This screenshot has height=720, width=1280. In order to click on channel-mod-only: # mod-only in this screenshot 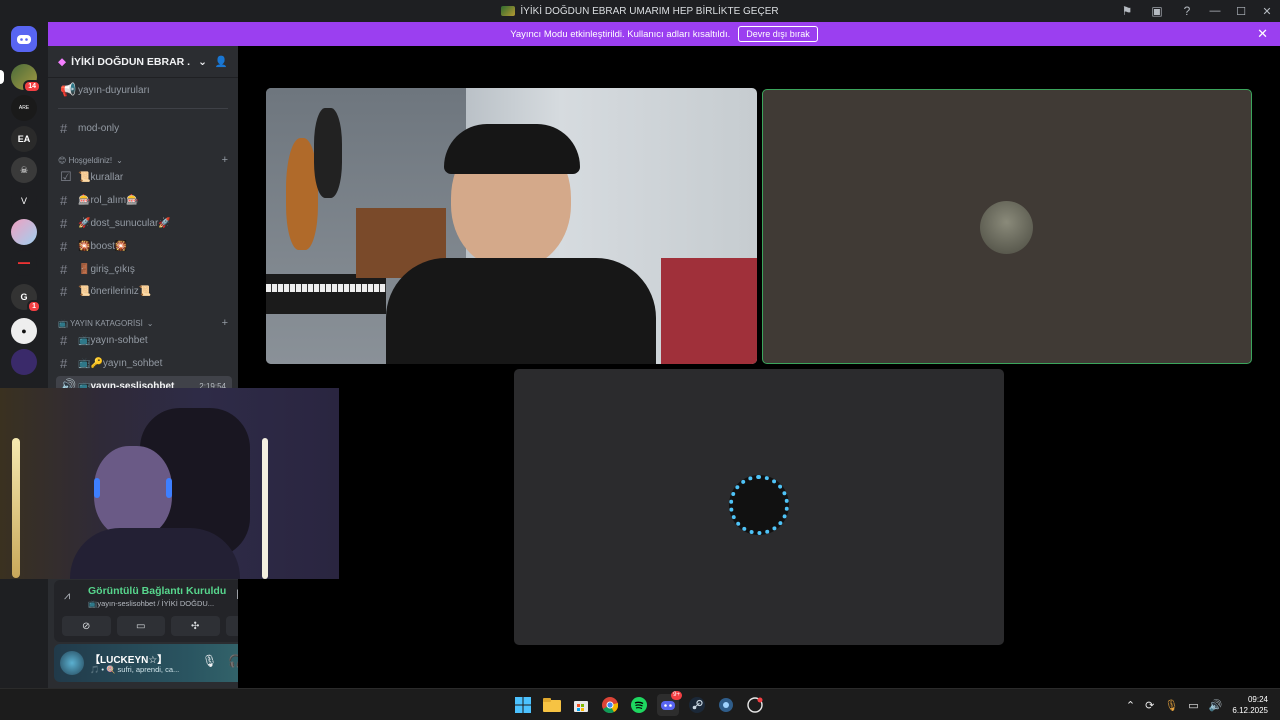, I will do `click(144, 128)`.